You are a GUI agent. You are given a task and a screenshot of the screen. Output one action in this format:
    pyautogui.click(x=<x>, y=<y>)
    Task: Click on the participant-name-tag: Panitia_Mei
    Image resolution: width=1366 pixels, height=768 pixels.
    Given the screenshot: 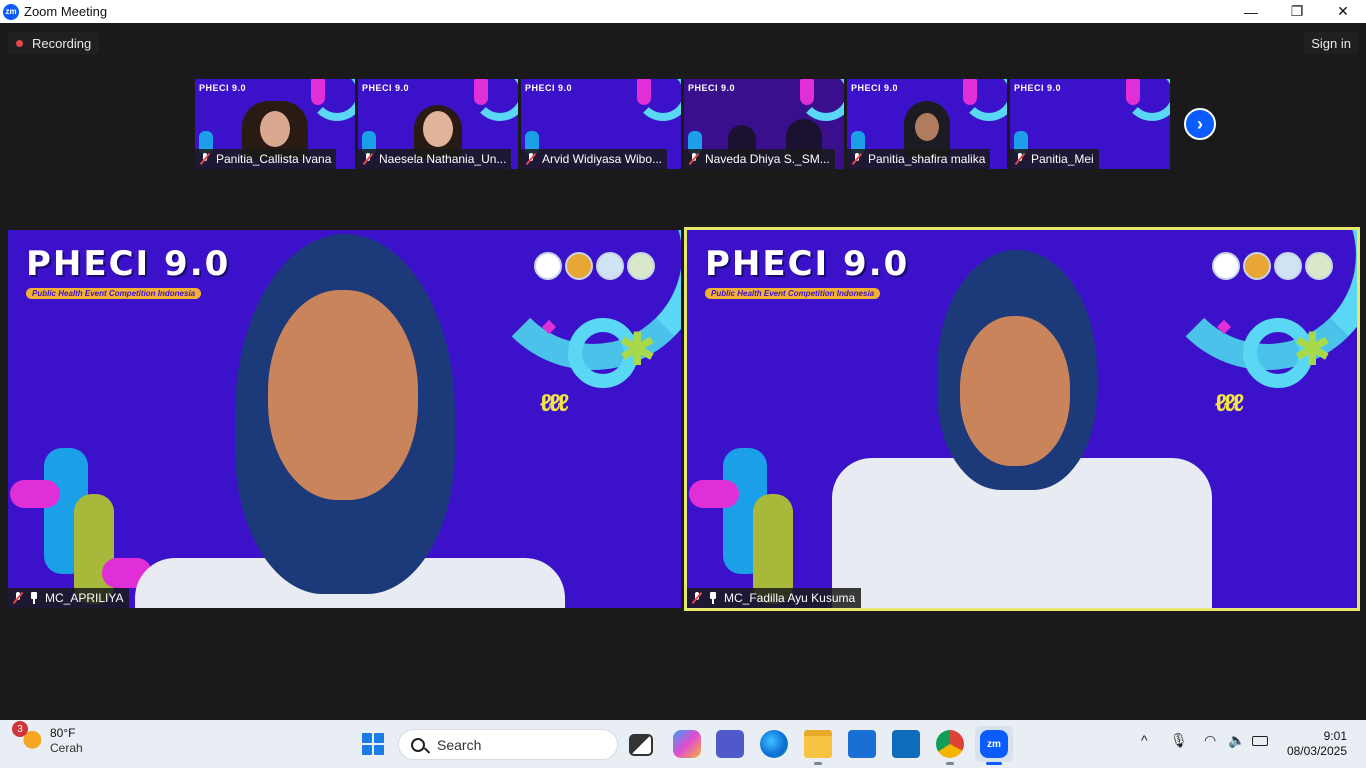 What is the action you would take?
    pyautogui.click(x=1054, y=159)
    